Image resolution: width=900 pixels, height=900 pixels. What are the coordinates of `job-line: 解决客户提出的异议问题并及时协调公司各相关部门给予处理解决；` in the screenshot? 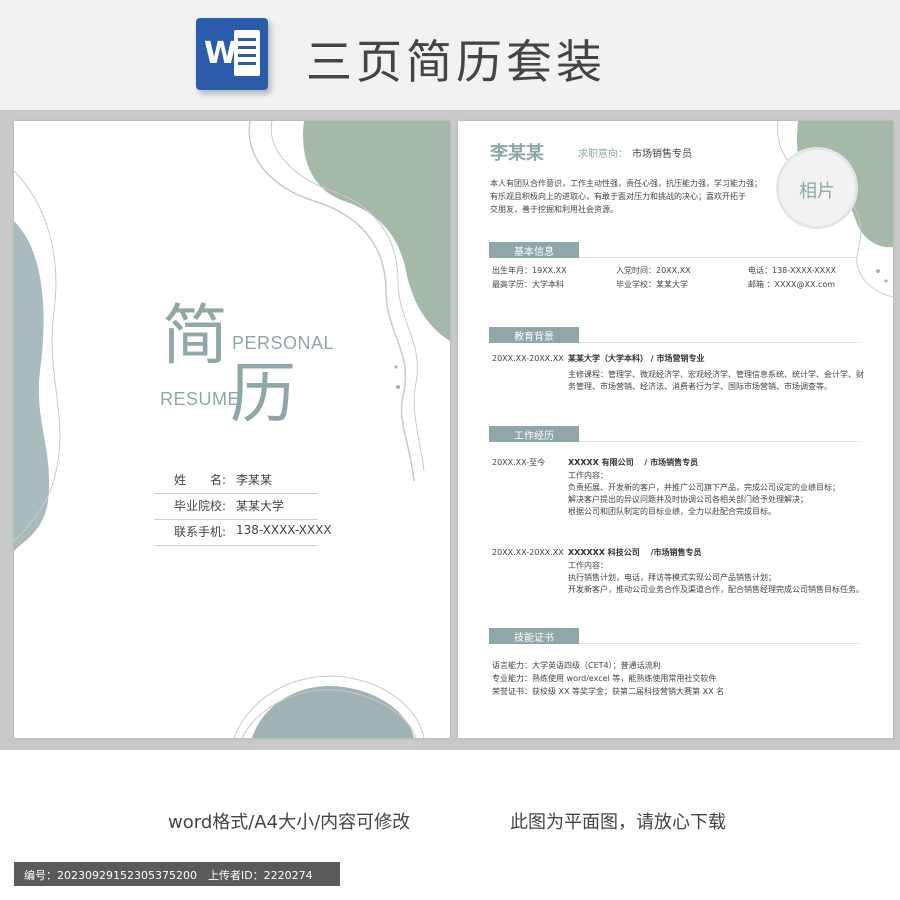 It's located at (688, 499).